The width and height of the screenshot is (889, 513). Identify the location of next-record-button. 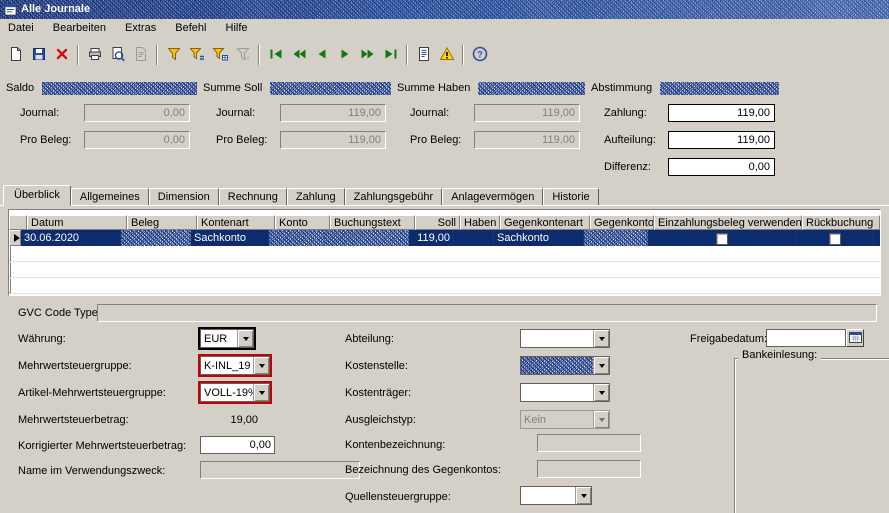
(344, 55).